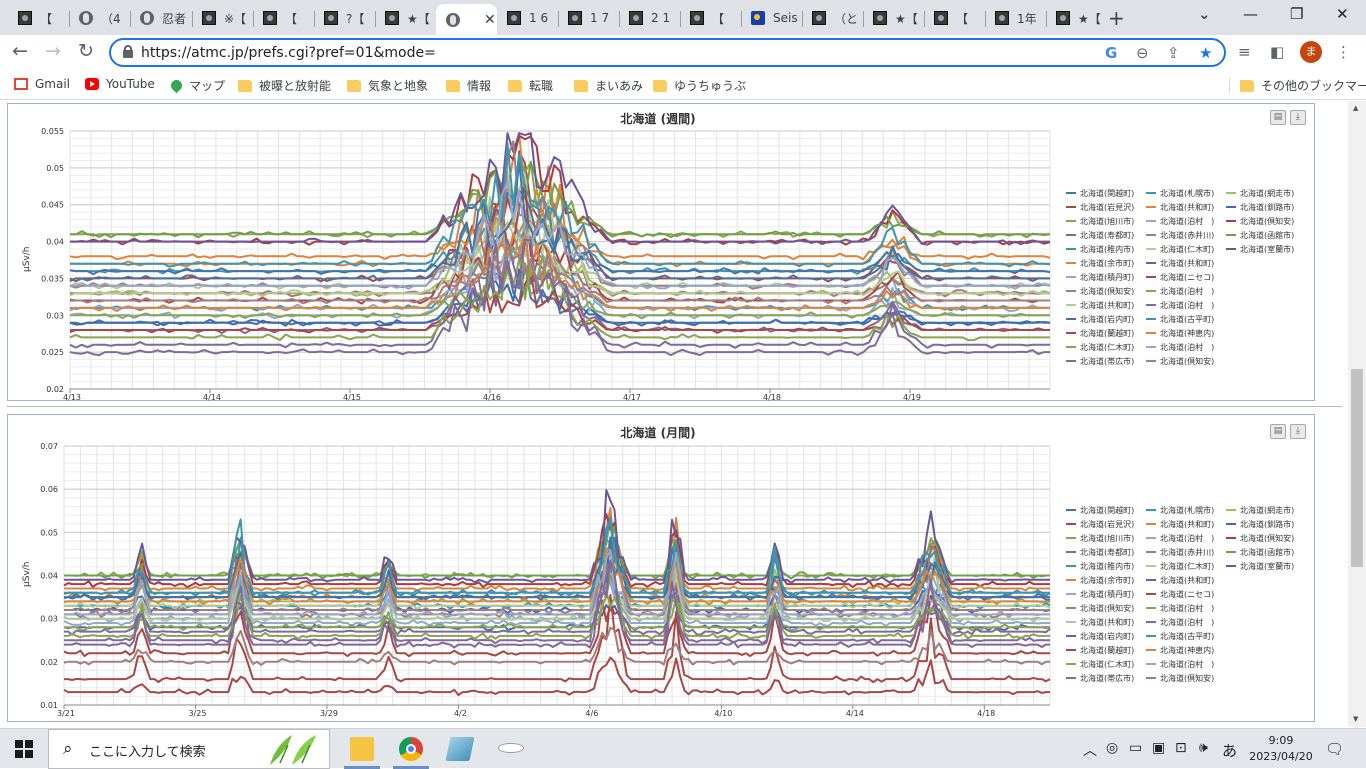 The image size is (1366, 769). I want to click on battery-icon: ▭, so click(1135, 748).